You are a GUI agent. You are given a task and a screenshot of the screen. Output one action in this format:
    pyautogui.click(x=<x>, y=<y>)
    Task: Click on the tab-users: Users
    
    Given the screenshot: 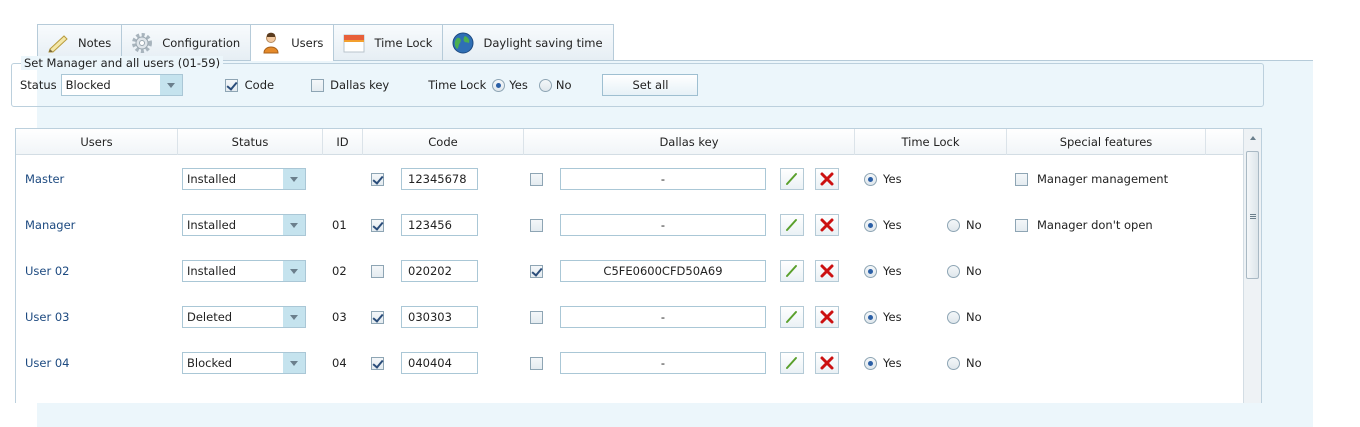 What is the action you would take?
    pyautogui.click(x=292, y=42)
    